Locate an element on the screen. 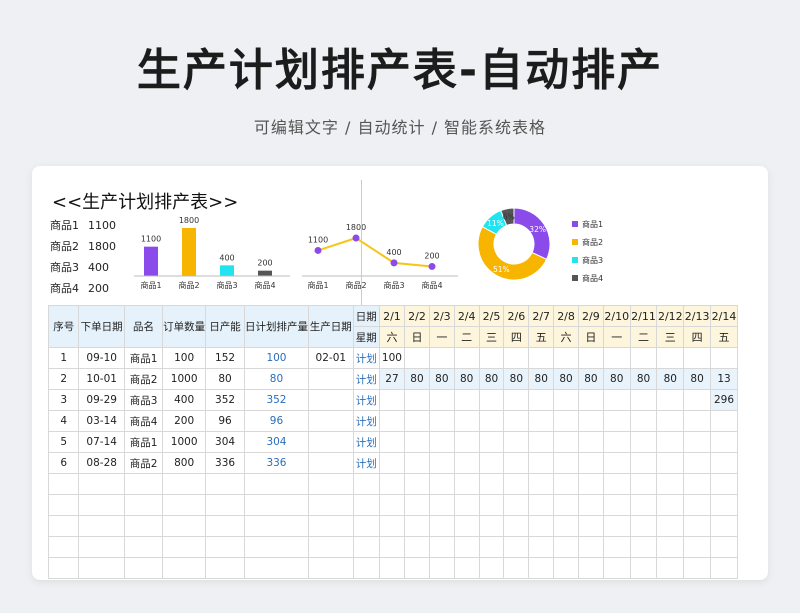 The width and height of the screenshot is (800, 613). cell-schedule: 100 is located at coordinates (392, 358).